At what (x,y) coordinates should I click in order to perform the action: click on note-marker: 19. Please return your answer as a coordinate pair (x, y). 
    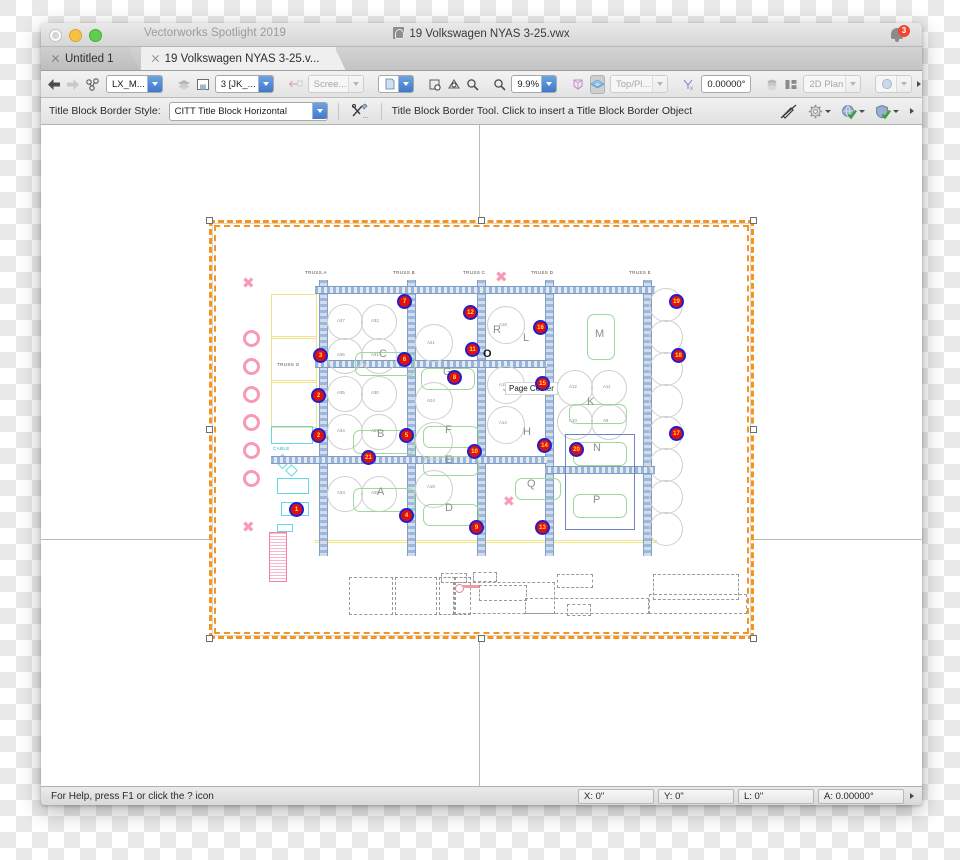
    Looking at the image, I should click on (676, 301).